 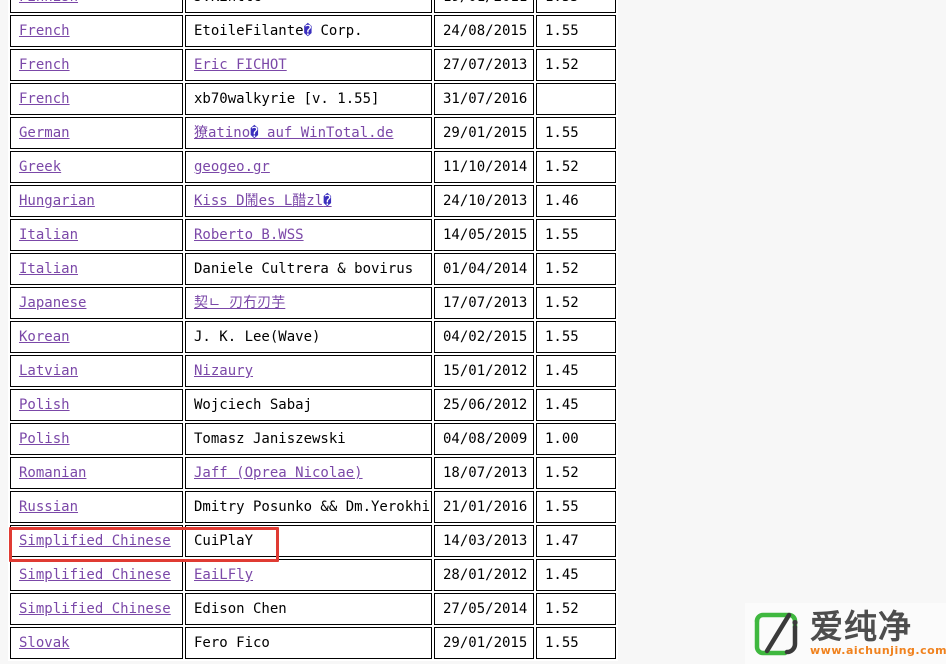 I want to click on cell-author-link: Roberto B.WSS, so click(x=249, y=235).